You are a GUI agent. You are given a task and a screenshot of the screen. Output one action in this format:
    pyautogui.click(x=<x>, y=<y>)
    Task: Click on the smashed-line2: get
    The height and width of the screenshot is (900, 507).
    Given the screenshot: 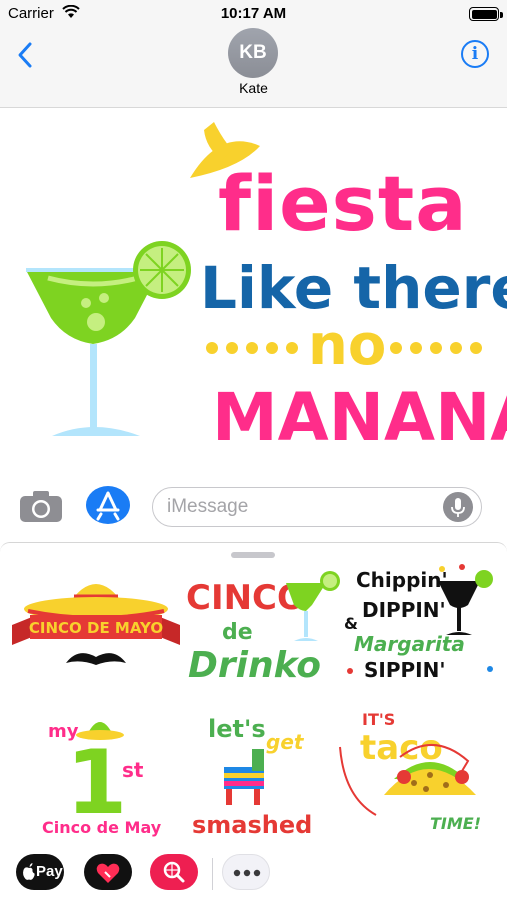 What is the action you would take?
    pyautogui.click(x=285, y=742)
    